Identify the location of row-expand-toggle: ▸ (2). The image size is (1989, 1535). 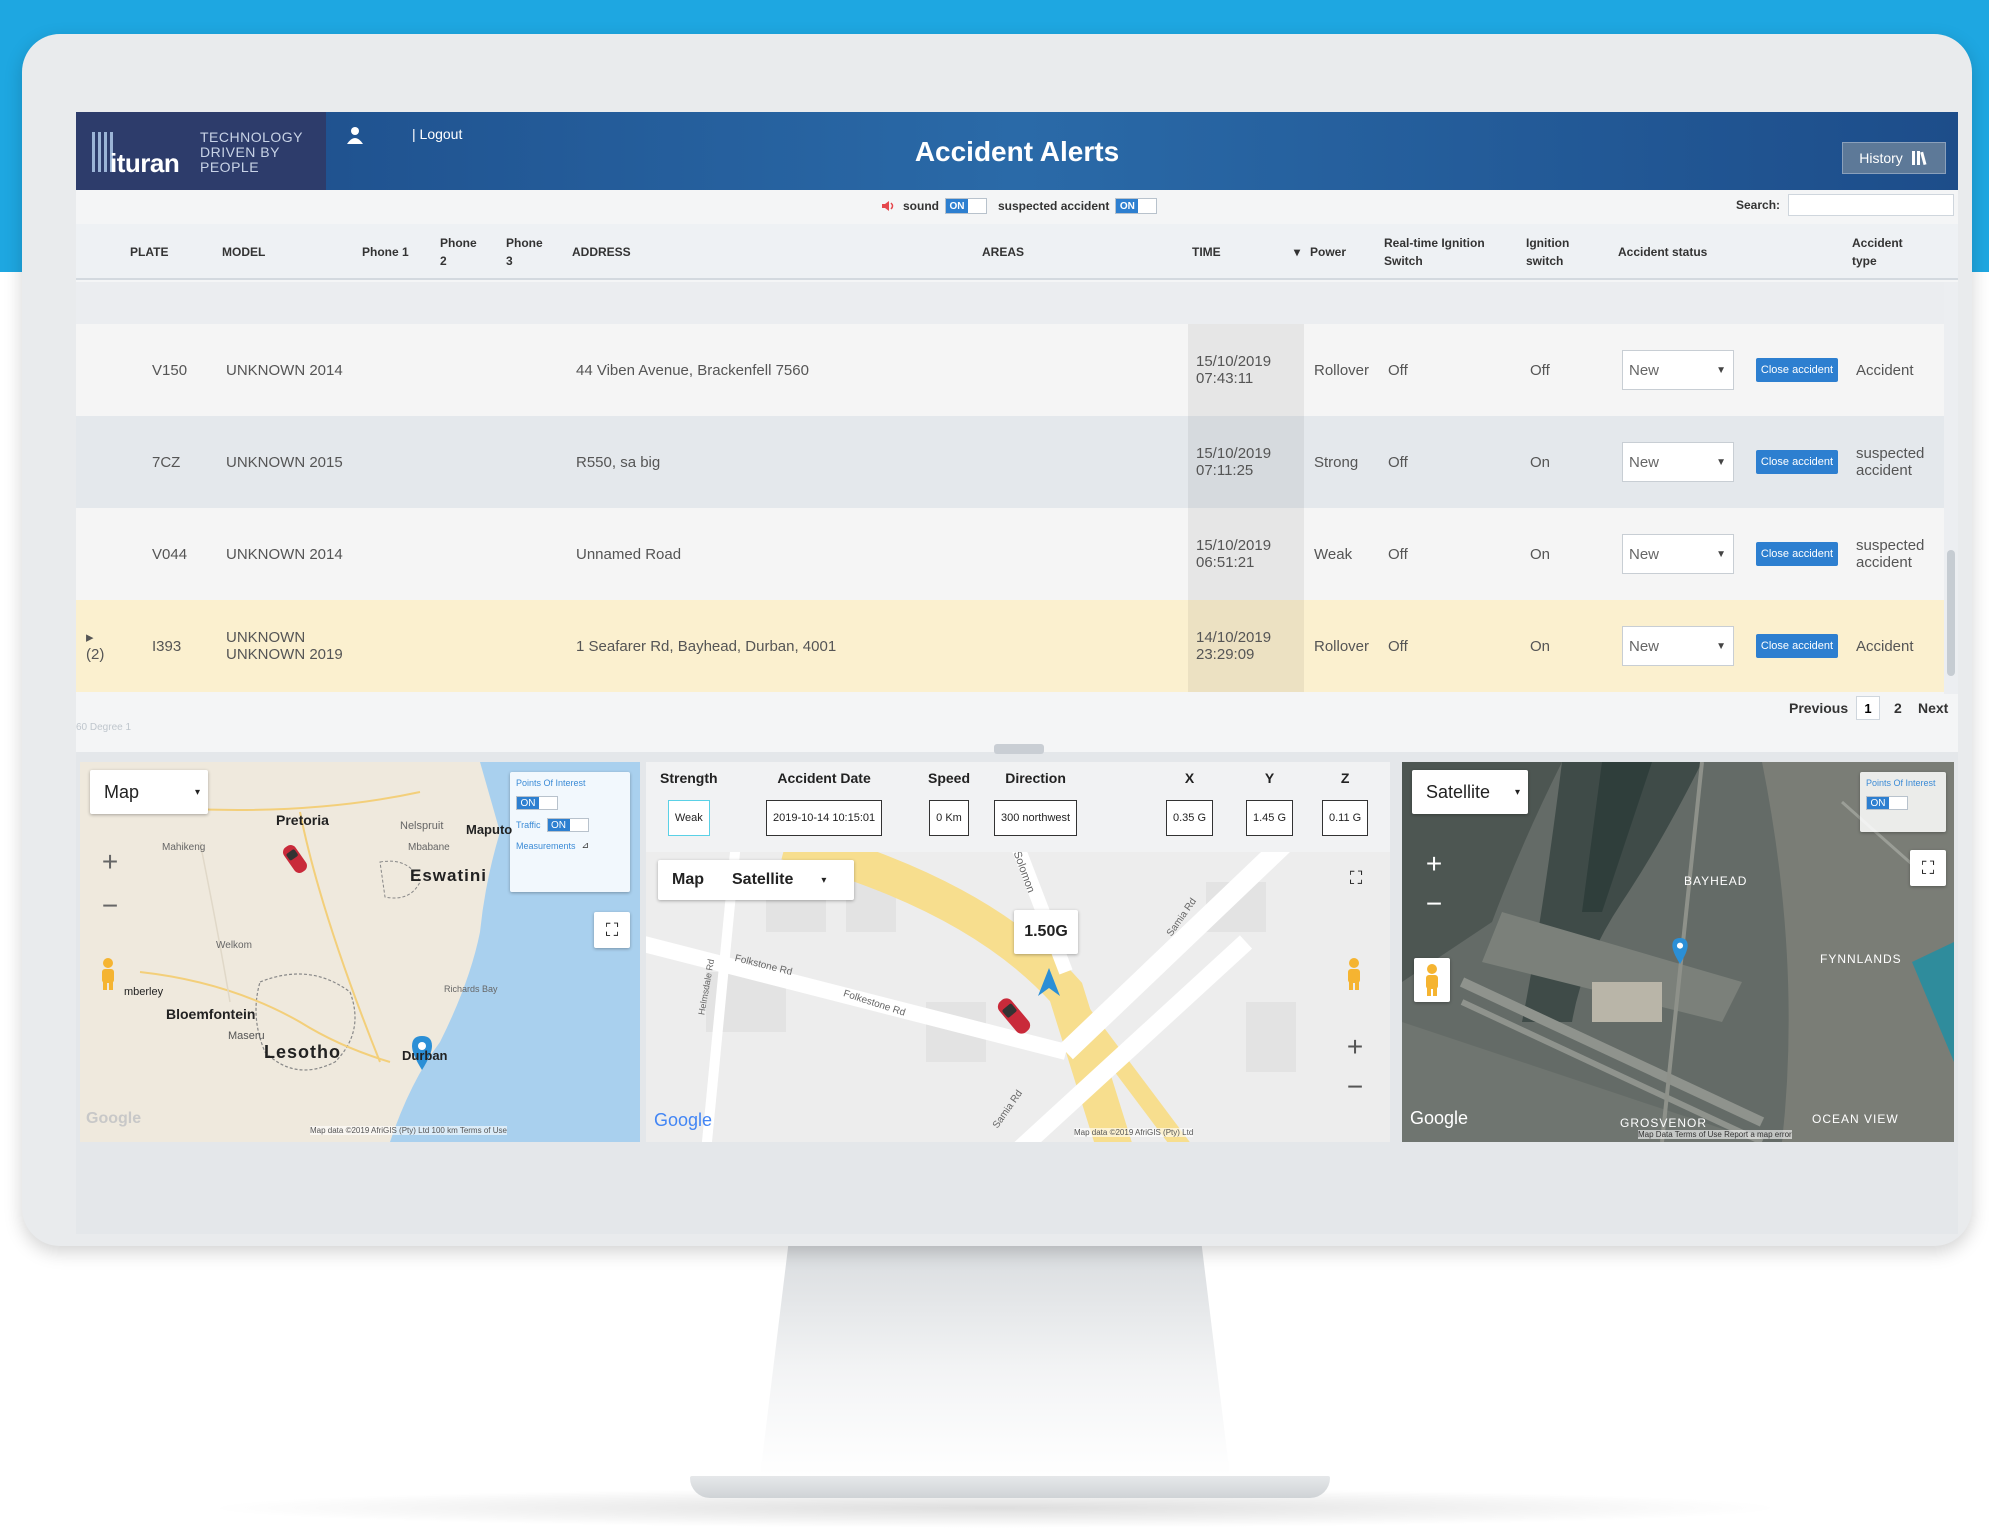
(100, 646).